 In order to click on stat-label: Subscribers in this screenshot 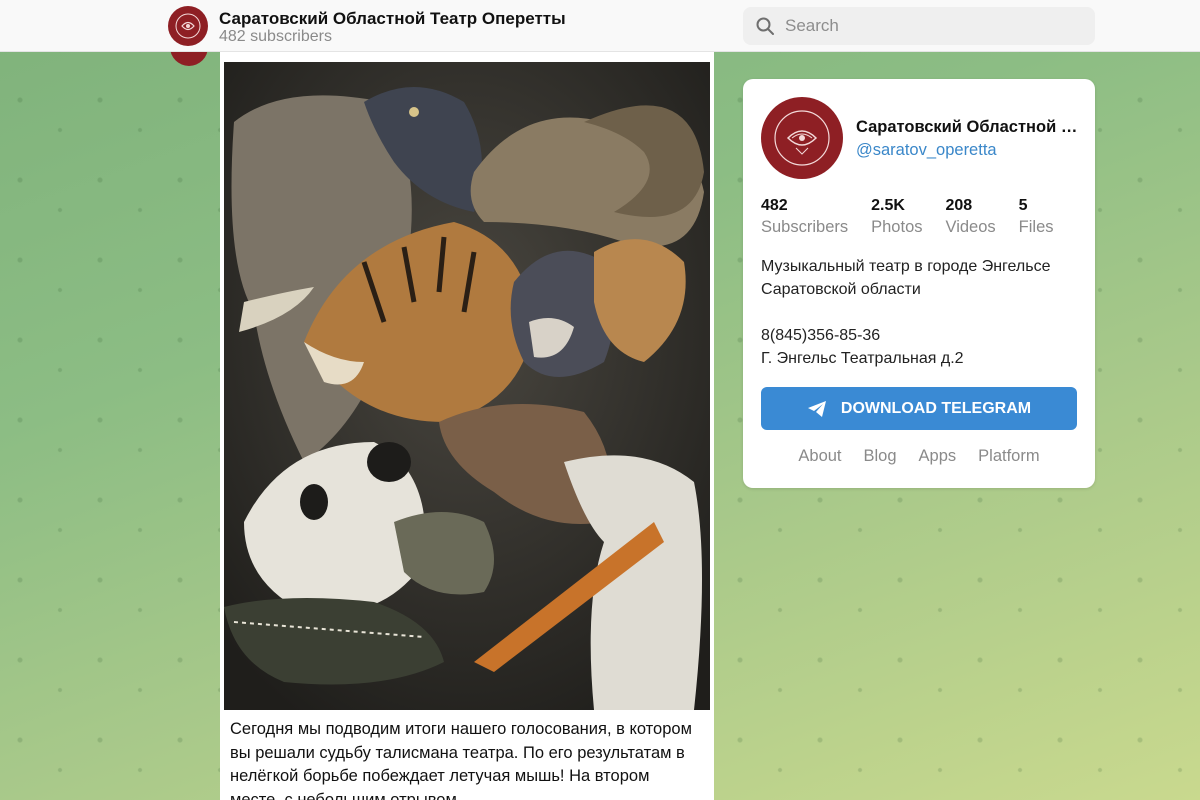, I will do `click(805, 227)`.